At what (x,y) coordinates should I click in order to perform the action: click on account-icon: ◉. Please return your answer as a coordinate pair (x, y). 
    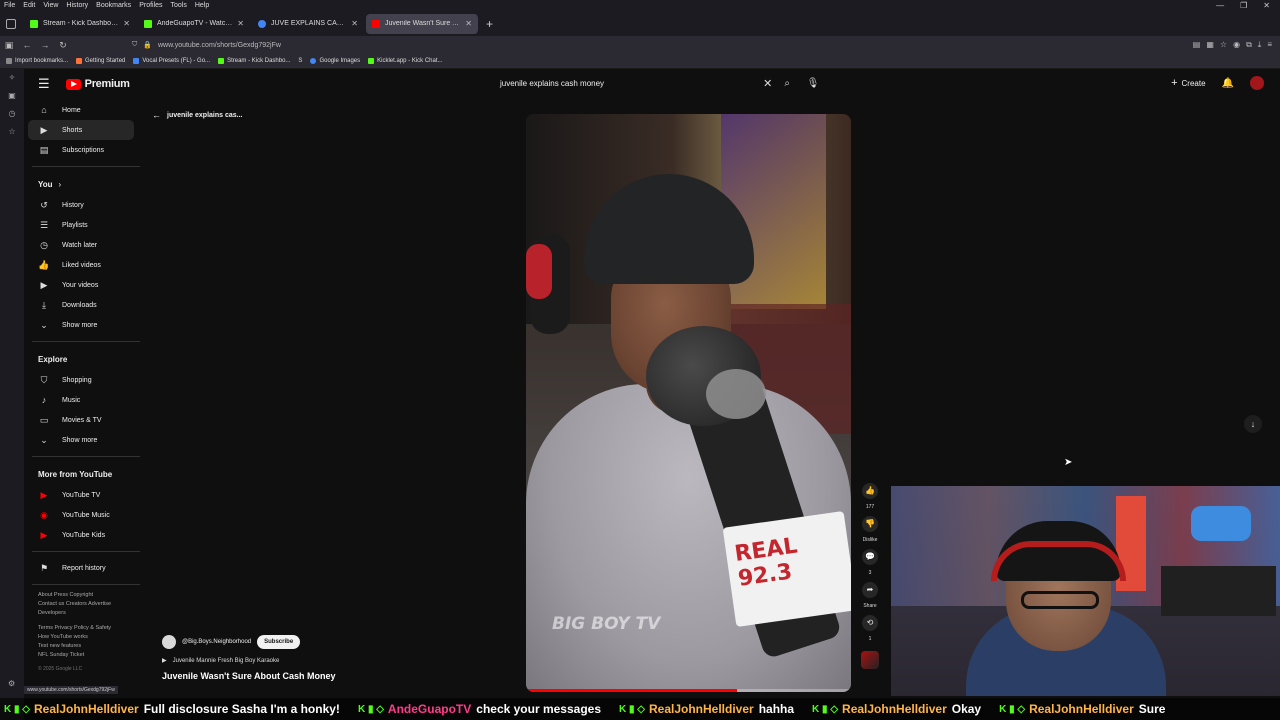
    Looking at the image, I should click on (1236, 45).